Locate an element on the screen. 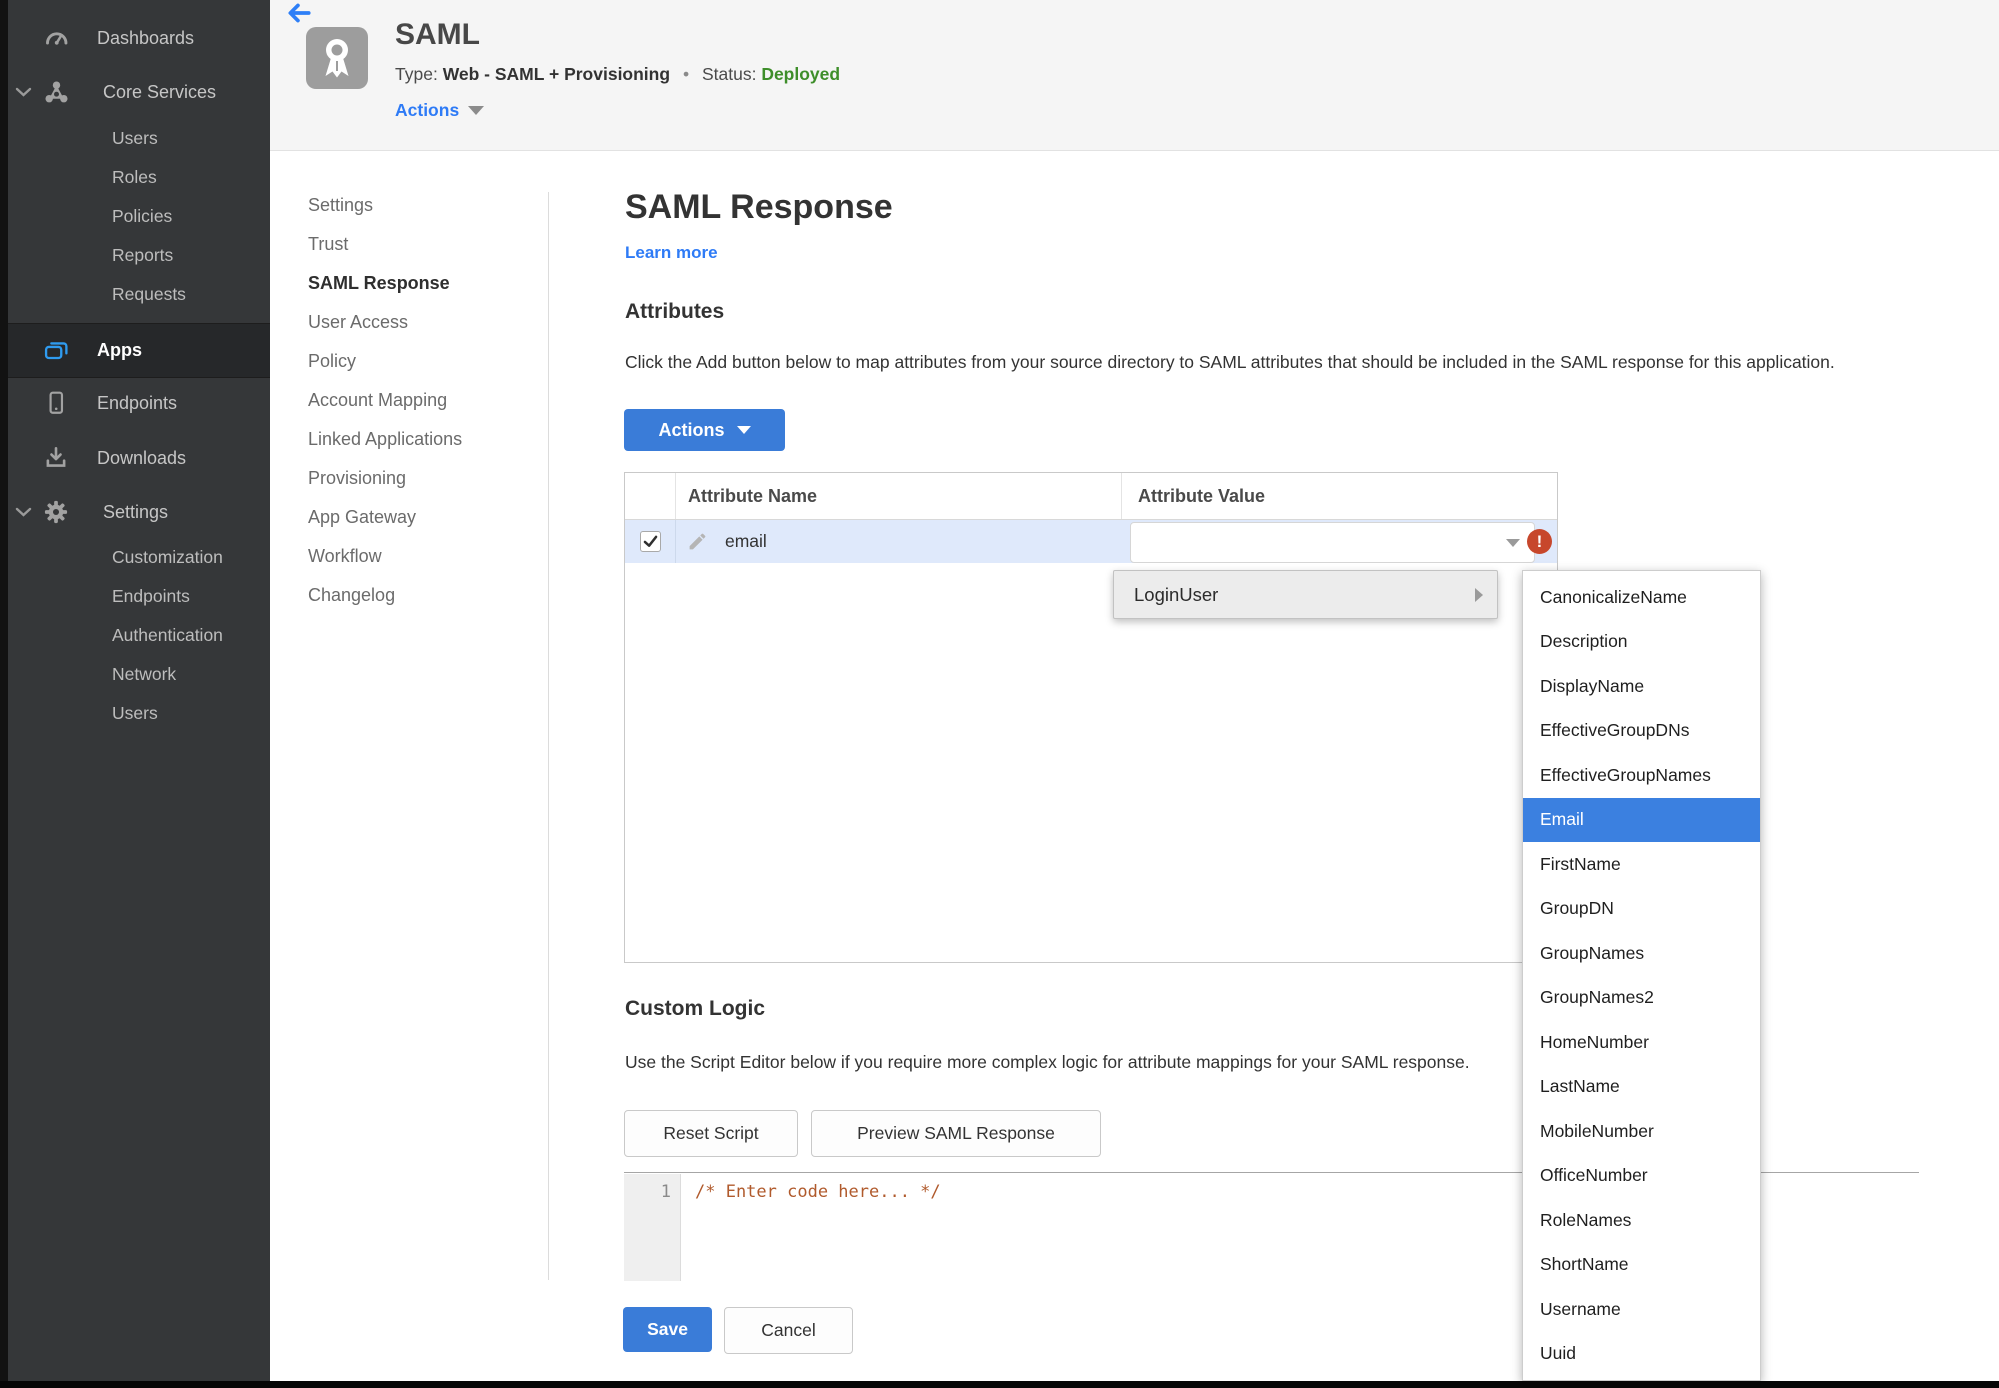 The height and width of the screenshot is (1388, 1999). cancel-button-label: Cancel is located at coordinates (788, 1330).